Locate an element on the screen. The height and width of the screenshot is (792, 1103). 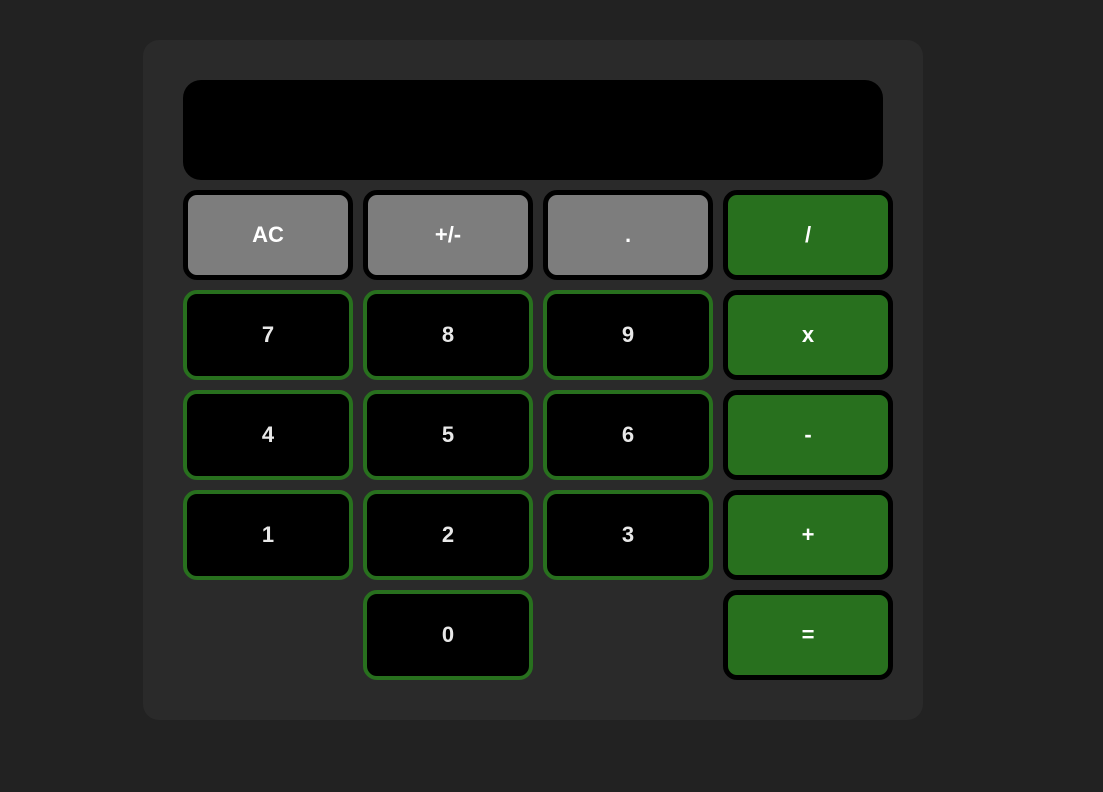
divide-button: / is located at coordinates (808, 235).